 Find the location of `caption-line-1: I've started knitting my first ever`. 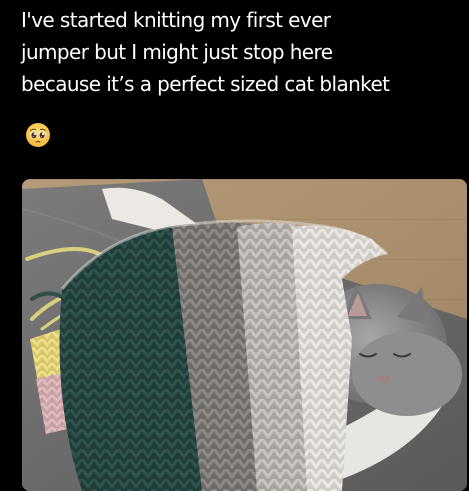

caption-line-1: I've started knitting my first ever is located at coordinates (176, 20).